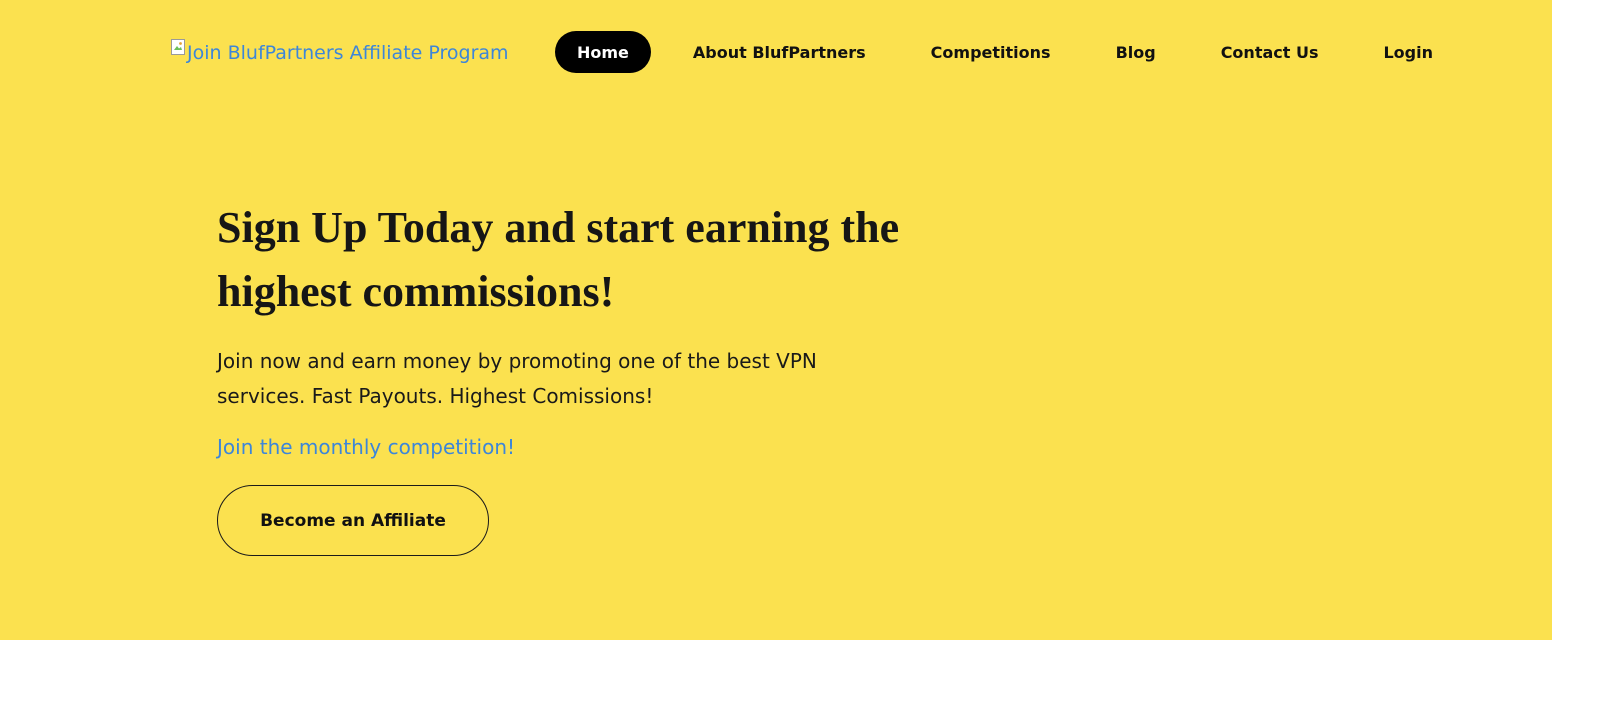 This screenshot has height=724, width=1600. Describe the element at coordinates (1270, 52) in the screenshot. I see `nav-item-contact: Contact Us` at that location.